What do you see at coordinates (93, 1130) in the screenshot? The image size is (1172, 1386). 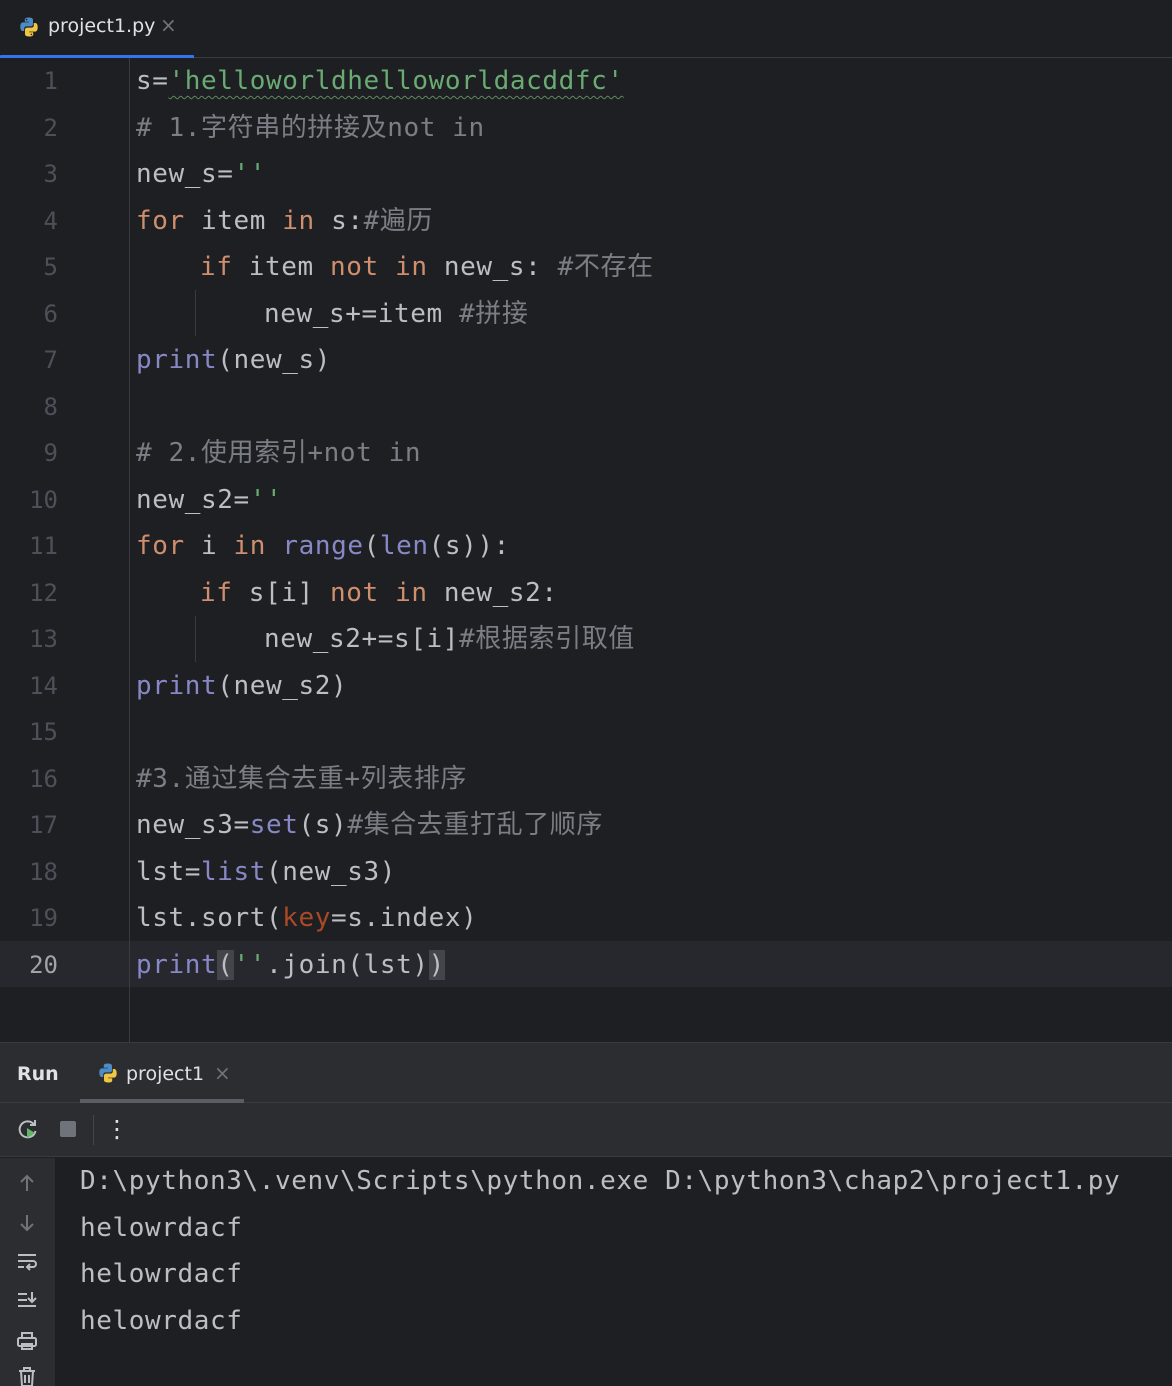 I see `toolbar-separator` at bounding box center [93, 1130].